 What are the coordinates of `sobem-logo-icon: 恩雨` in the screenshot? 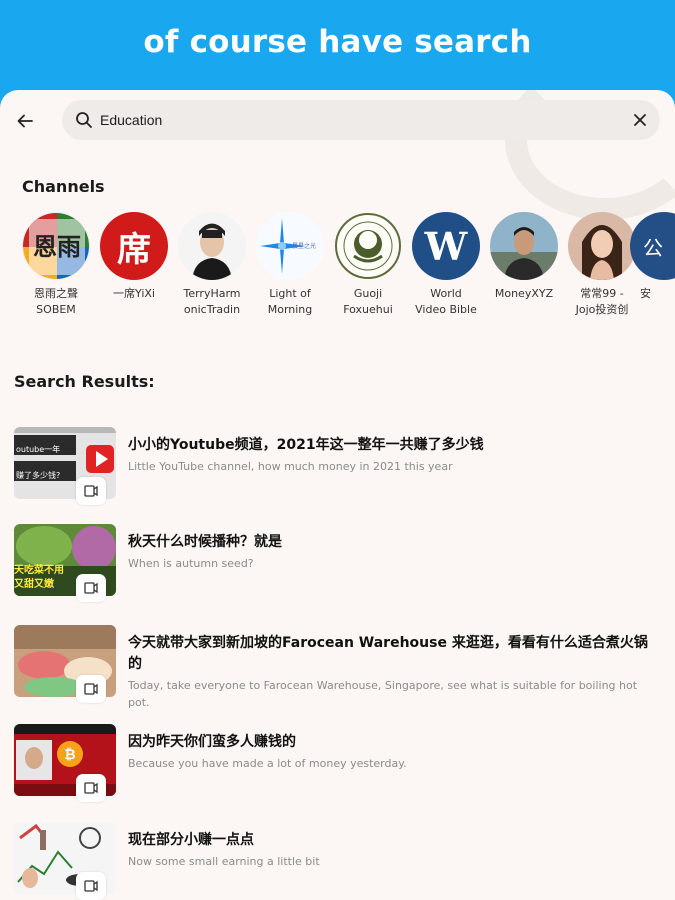 It's located at (56, 246).